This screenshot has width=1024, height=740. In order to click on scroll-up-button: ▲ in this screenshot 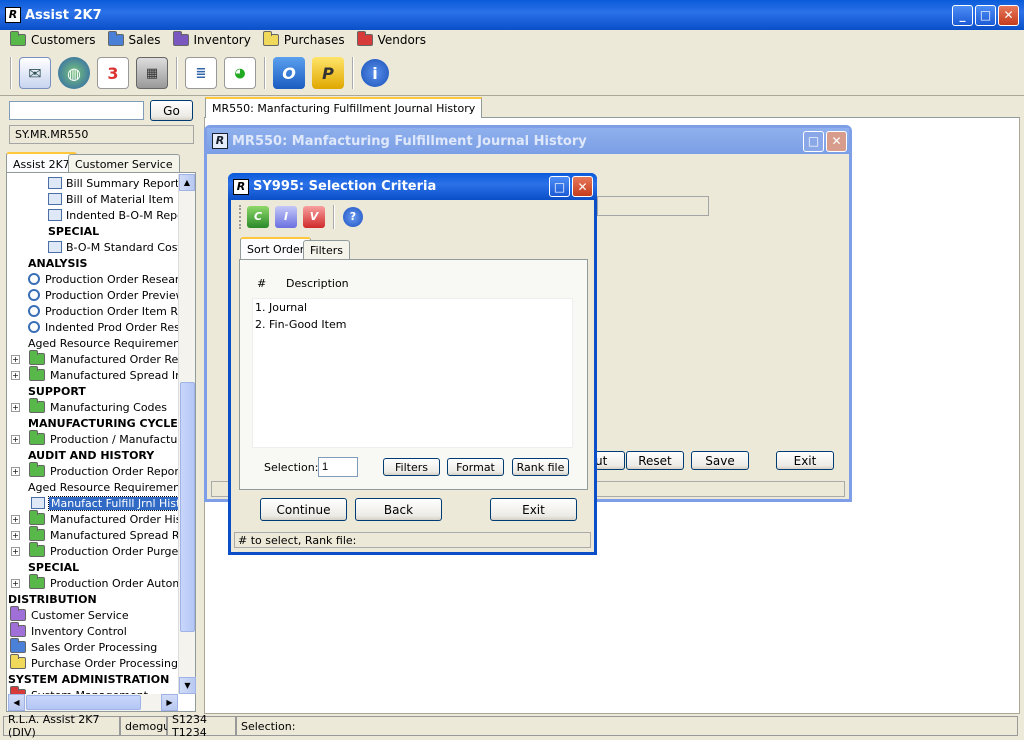, I will do `click(187, 182)`.